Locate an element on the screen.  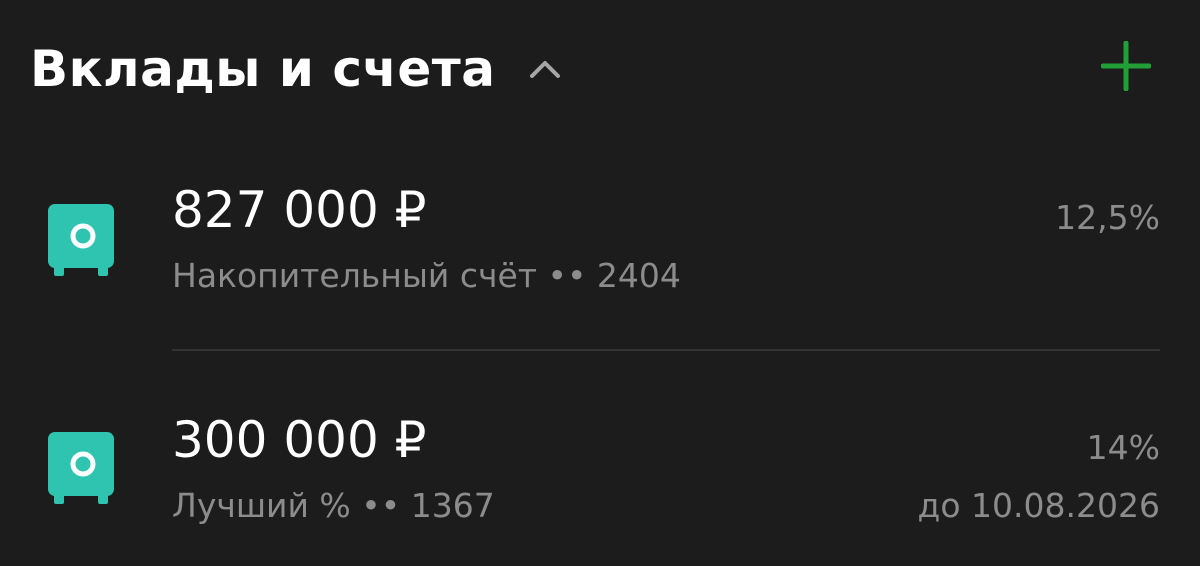
account-rate: 14% is located at coordinates (1123, 447).